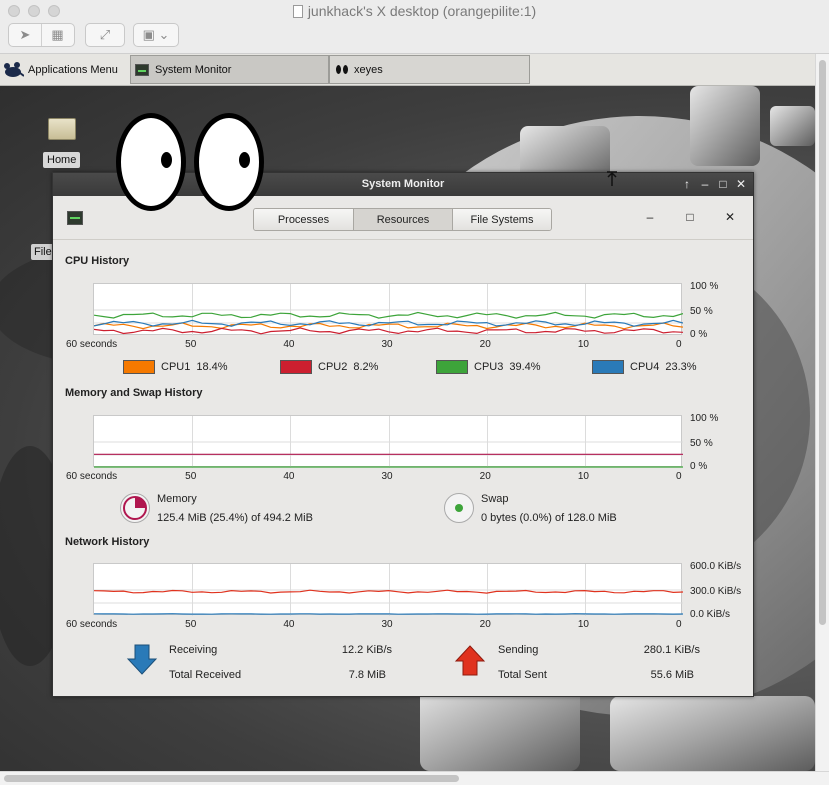 The width and height of the screenshot is (829, 785). I want to click on total-received-value: 7.8 MiB, so click(367, 675).